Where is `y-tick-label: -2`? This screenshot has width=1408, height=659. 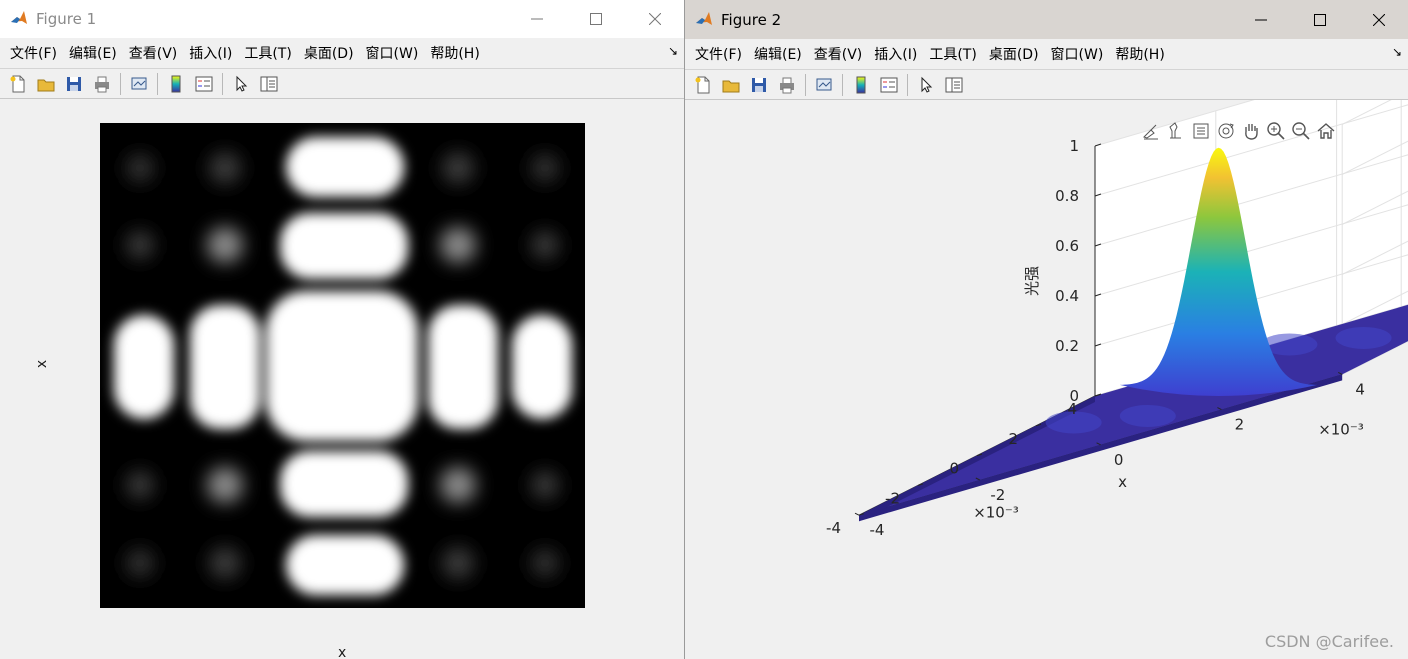
y-tick-label: -2 is located at coordinates (892, 498).